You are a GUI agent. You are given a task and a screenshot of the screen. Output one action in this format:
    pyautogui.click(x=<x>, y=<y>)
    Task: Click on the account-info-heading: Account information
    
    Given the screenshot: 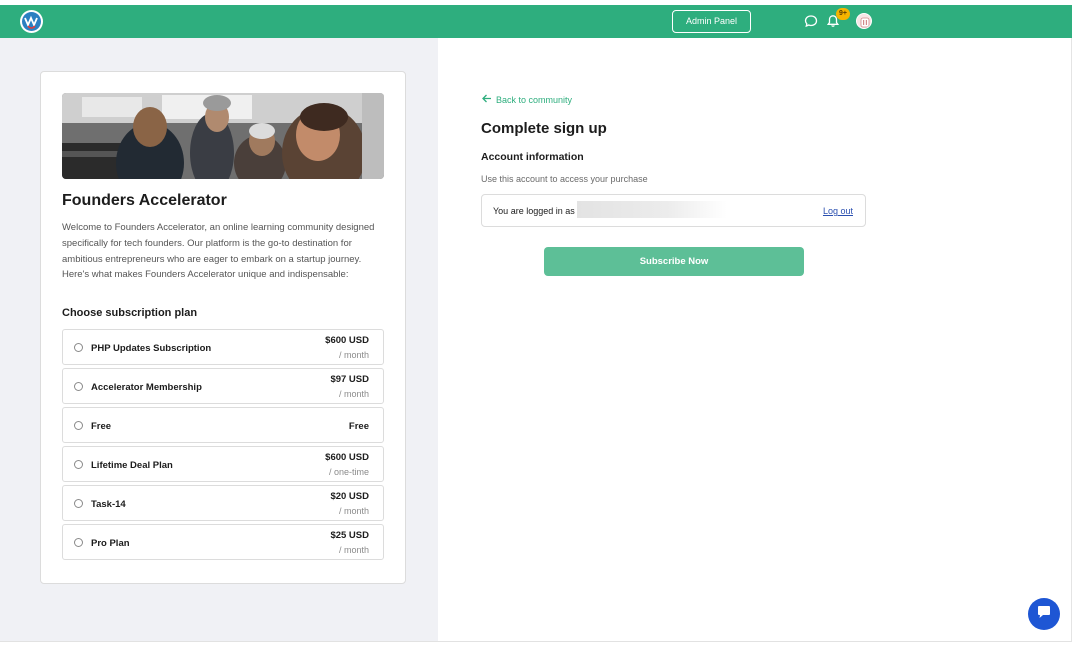 What is the action you would take?
    pyautogui.click(x=532, y=157)
    